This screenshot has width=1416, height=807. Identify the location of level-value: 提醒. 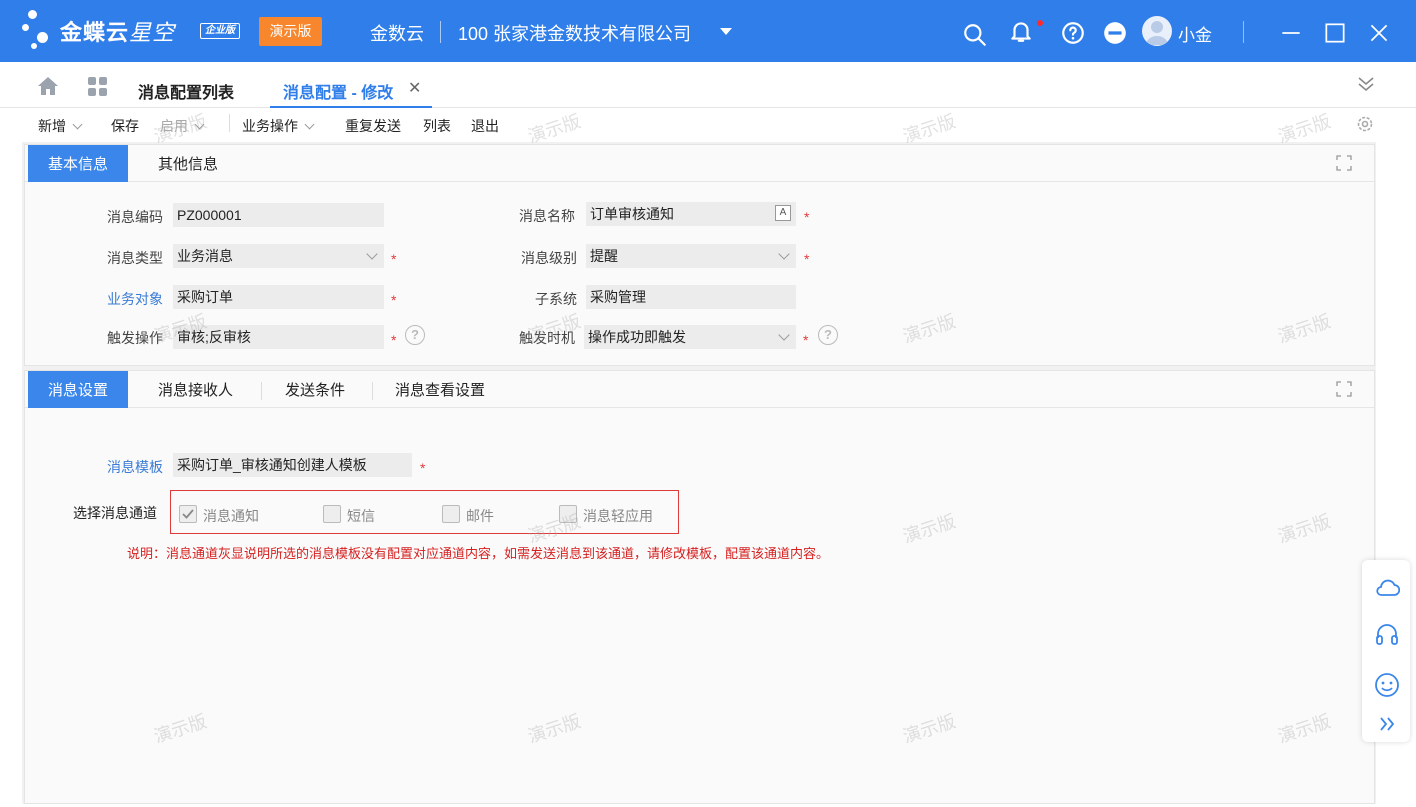
(604, 256).